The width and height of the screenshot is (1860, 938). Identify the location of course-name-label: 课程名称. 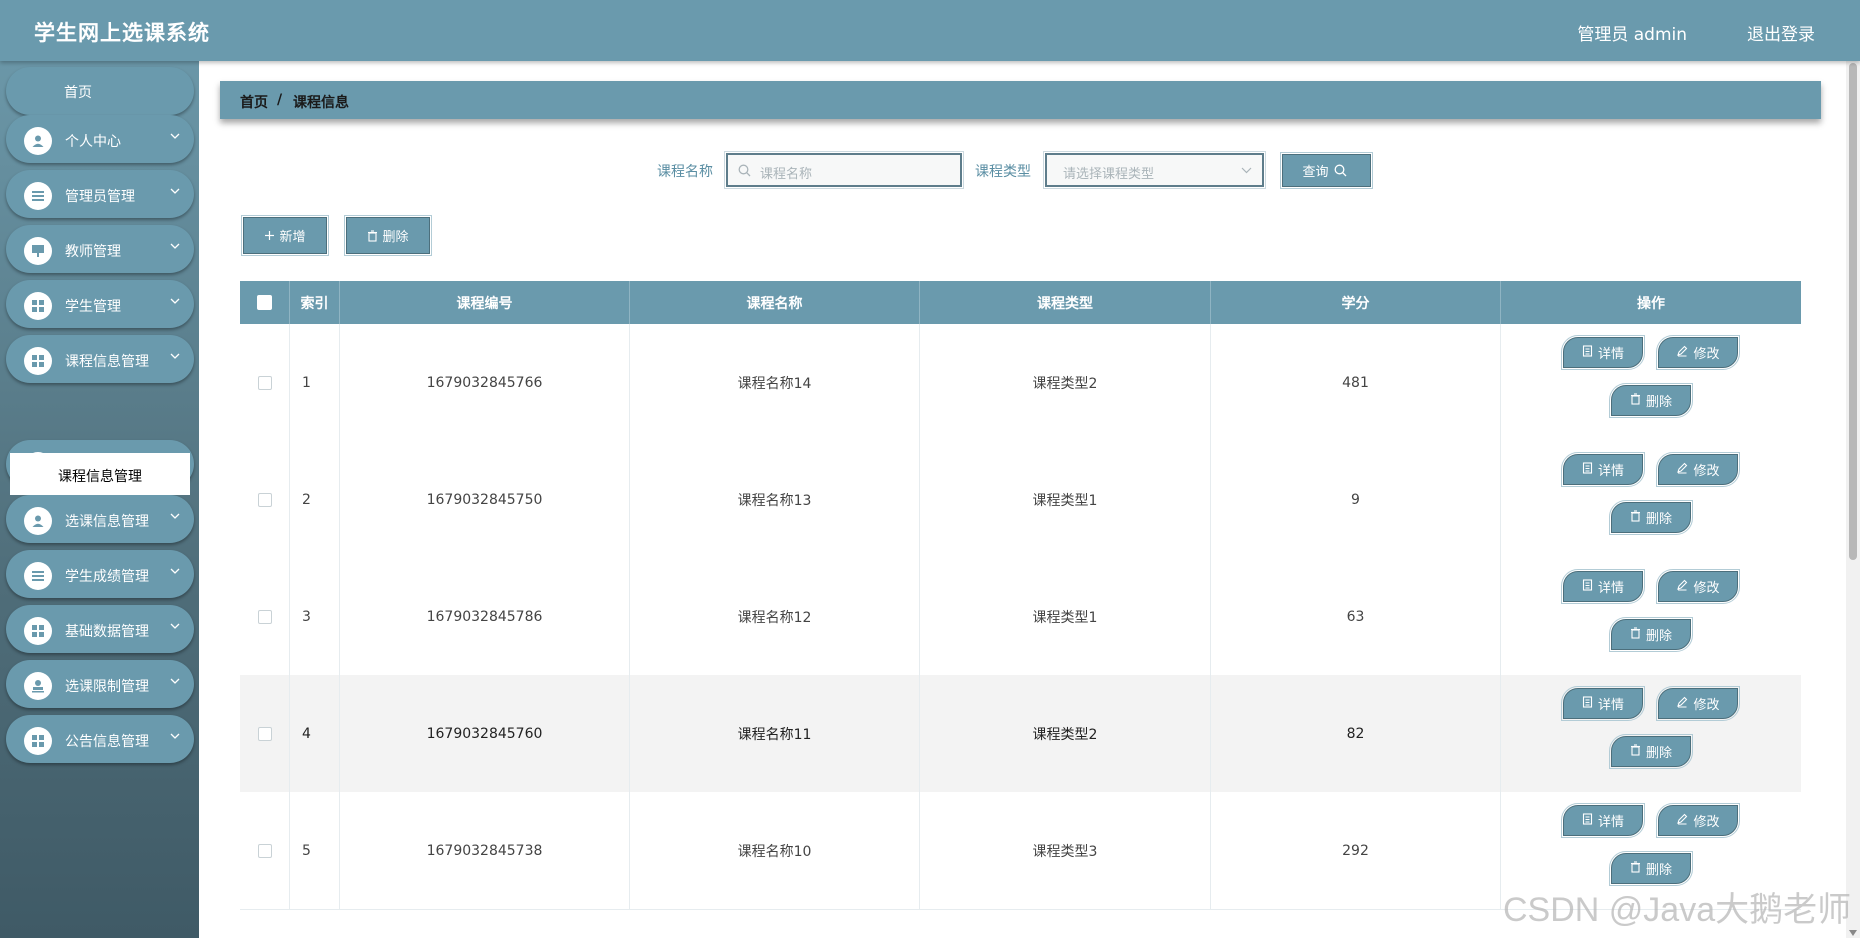
(685, 172).